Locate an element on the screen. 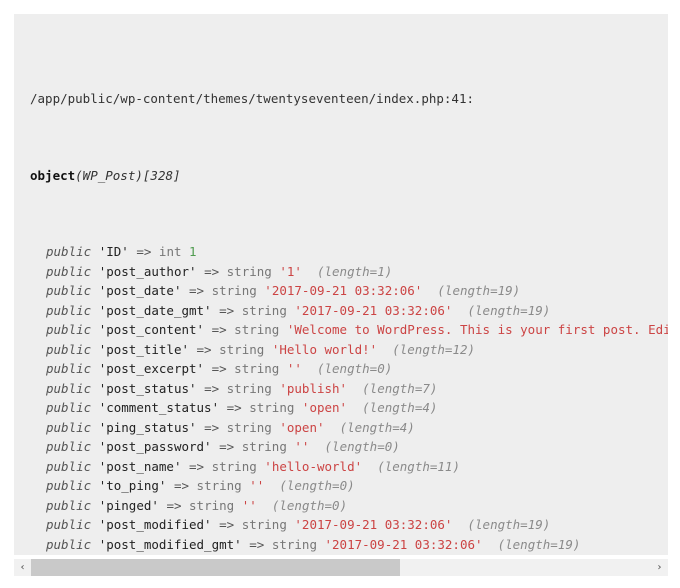 This screenshot has width=680, height=588. property-length: (length=11) is located at coordinates (418, 466).